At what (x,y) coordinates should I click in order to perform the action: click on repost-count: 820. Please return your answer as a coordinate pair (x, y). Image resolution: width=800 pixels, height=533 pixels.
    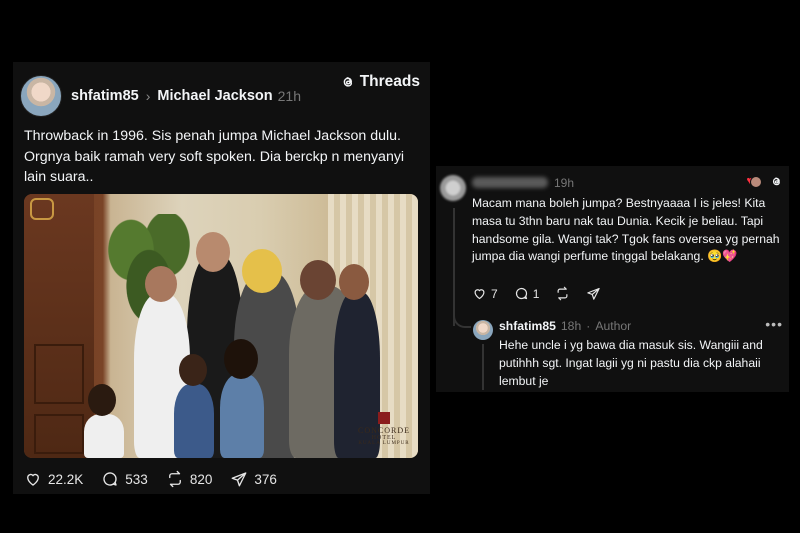
    Looking at the image, I should click on (201, 479).